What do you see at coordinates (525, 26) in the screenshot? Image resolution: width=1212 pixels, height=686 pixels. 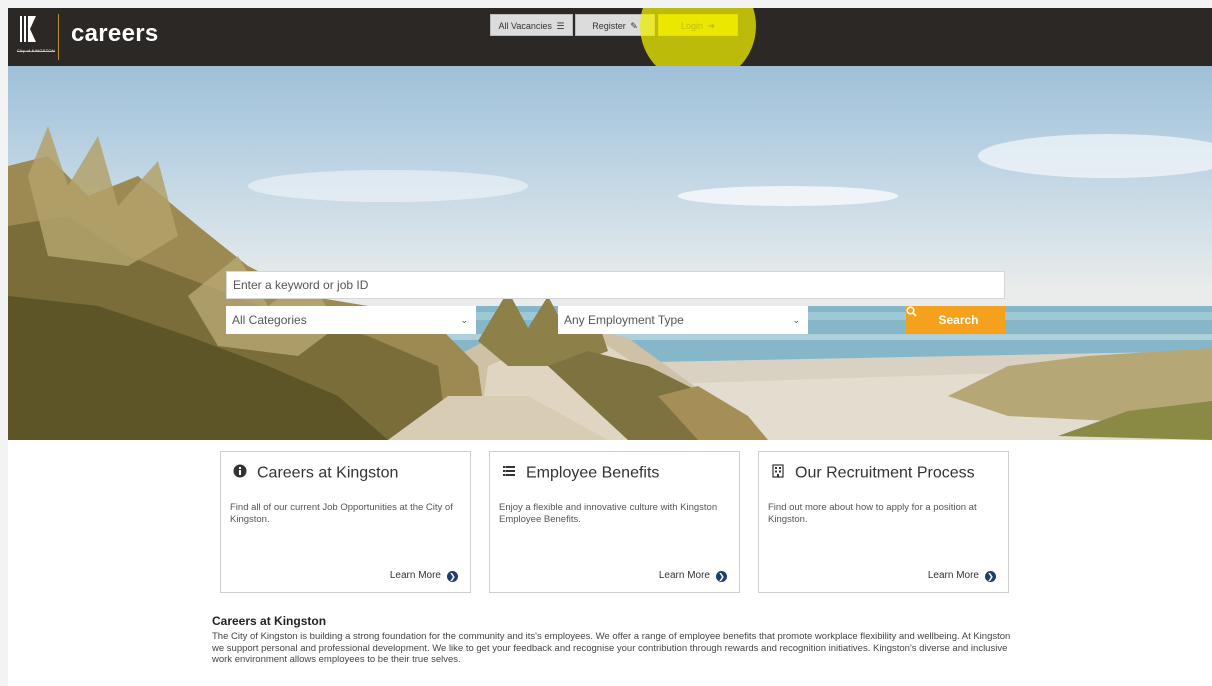 I see `all-vacancies-label: All Vacancies` at bounding box center [525, 26].